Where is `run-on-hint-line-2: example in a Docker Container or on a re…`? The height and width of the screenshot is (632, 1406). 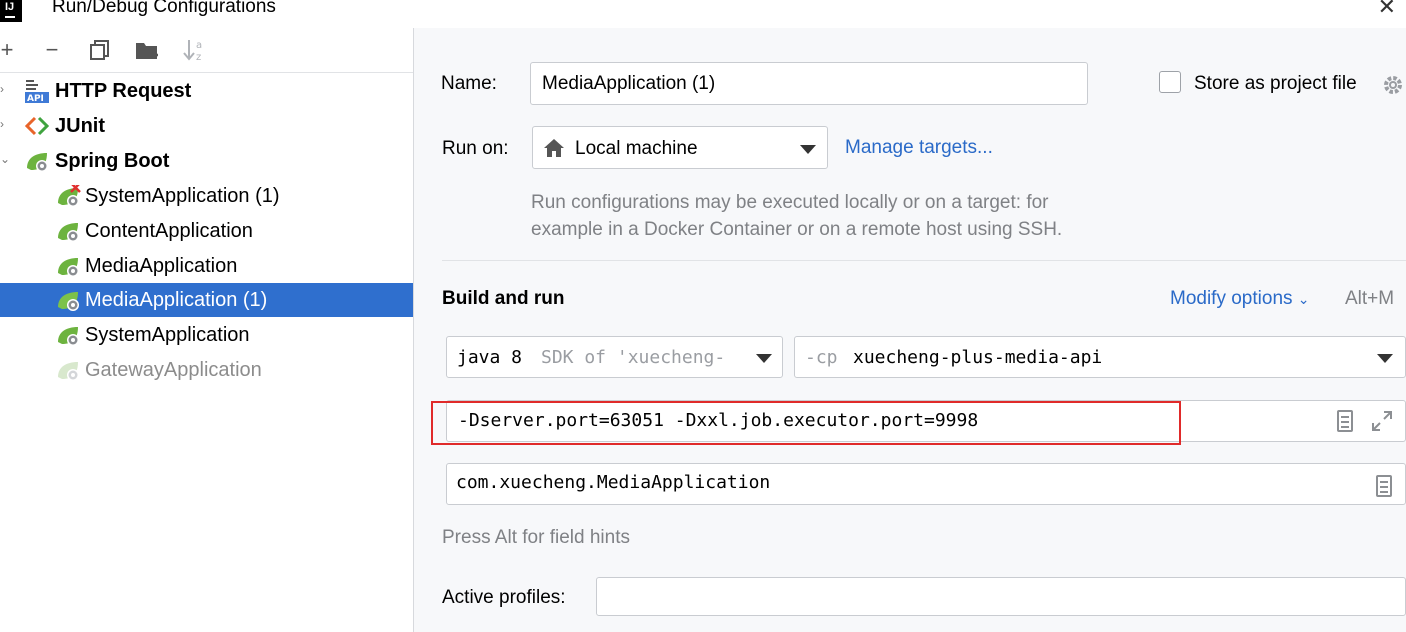 run-on-hint-line-2: example in a Docker Container or on a re… is located at coordinates (797, 229).